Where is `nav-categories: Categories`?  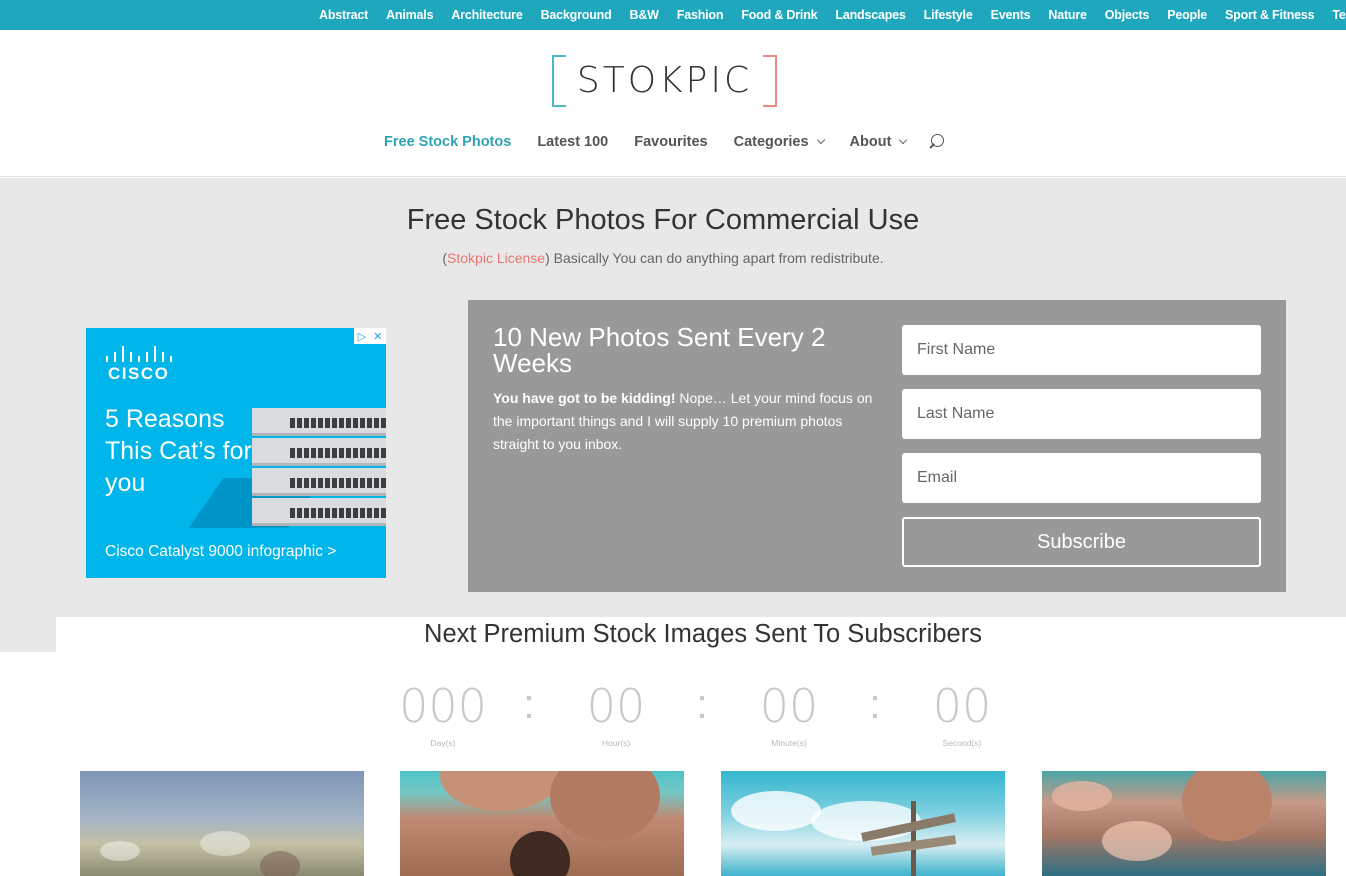 nav-categories: Categories is located at coordinates (779, 142).